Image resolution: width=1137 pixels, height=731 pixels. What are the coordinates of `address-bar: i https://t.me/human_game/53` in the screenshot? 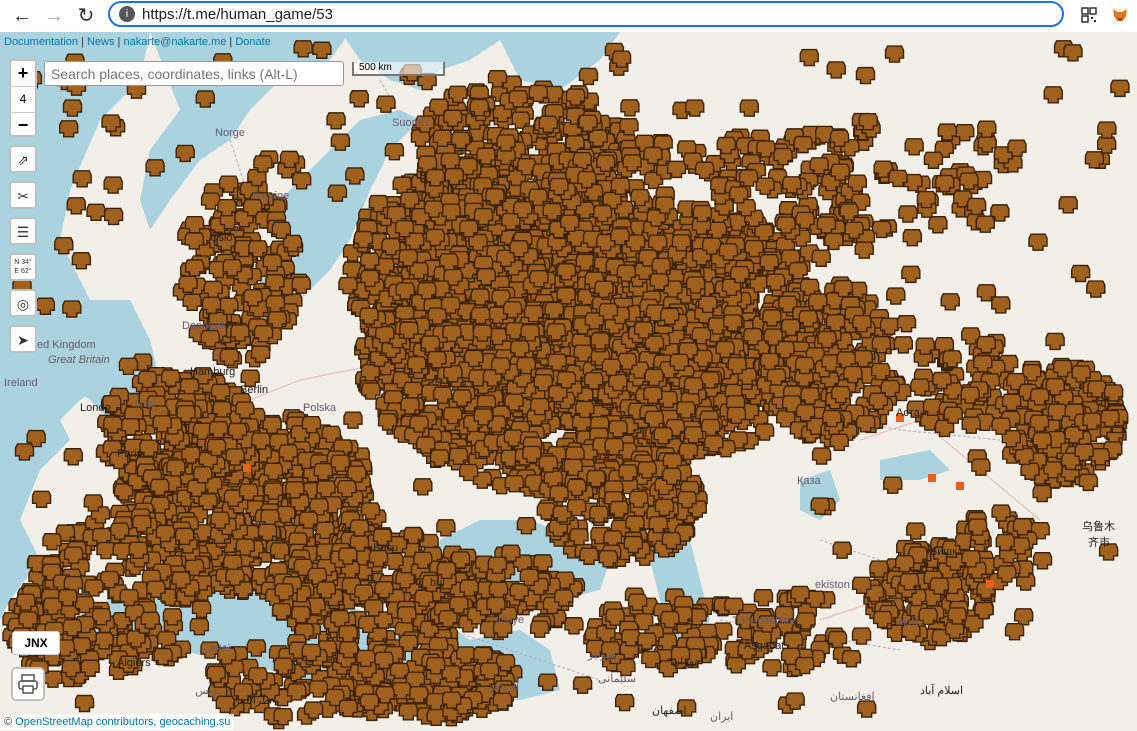 It's located at (586, 14).